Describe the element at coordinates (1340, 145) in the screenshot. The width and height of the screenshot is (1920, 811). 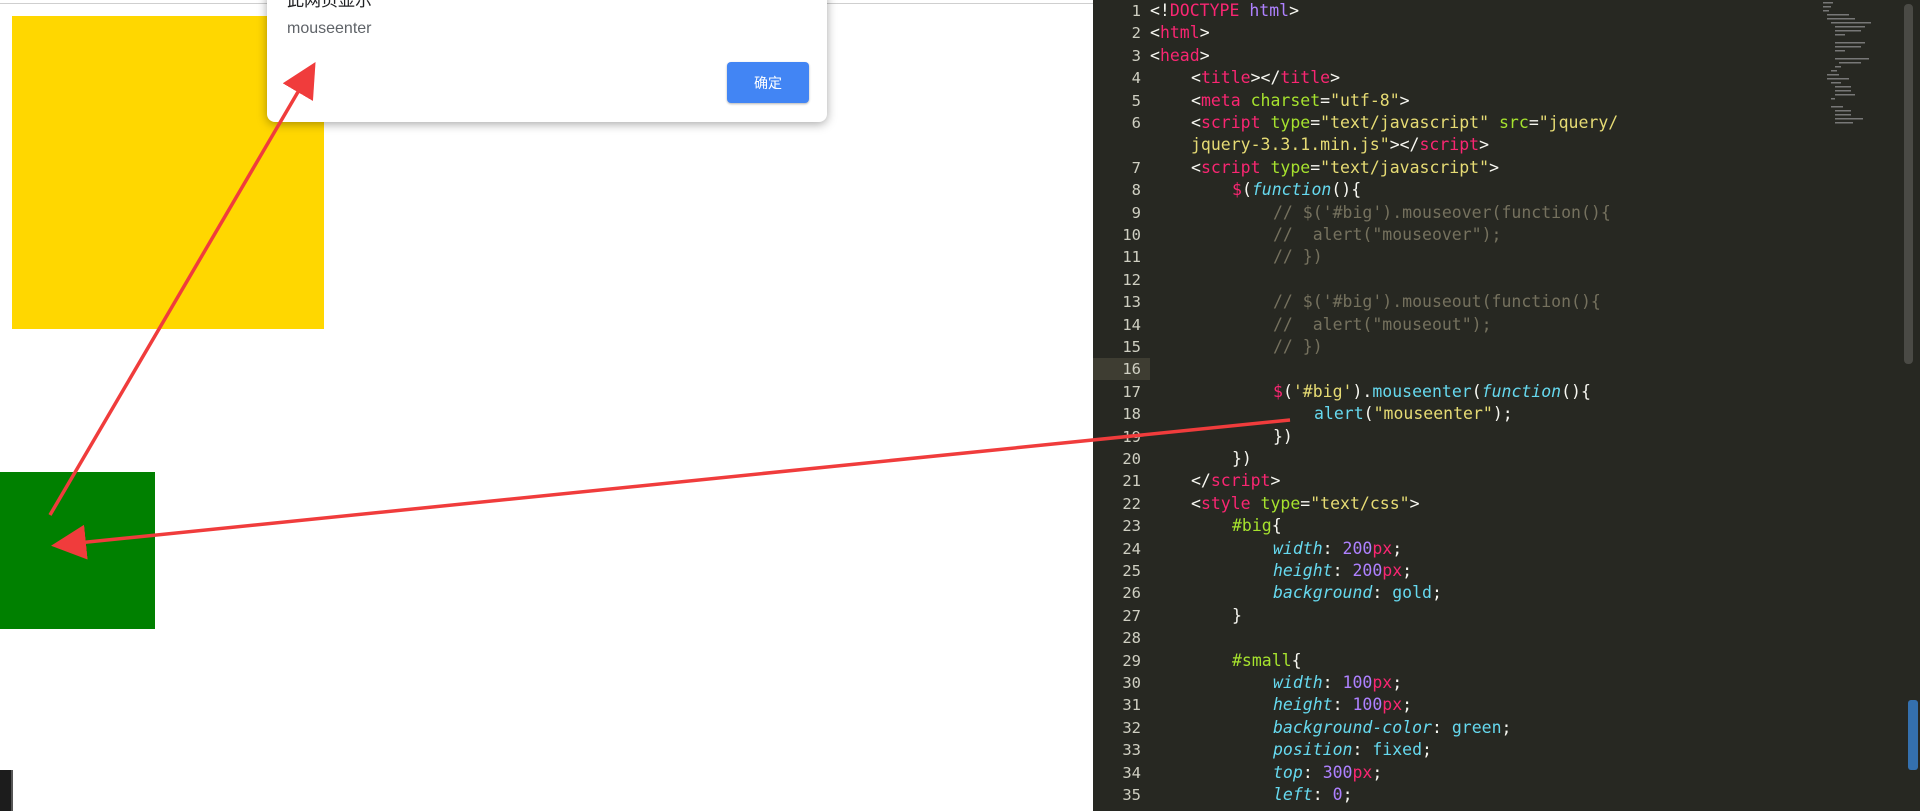
I see `code-line: jquery-3.3.1.min.js"></script>` at that location.